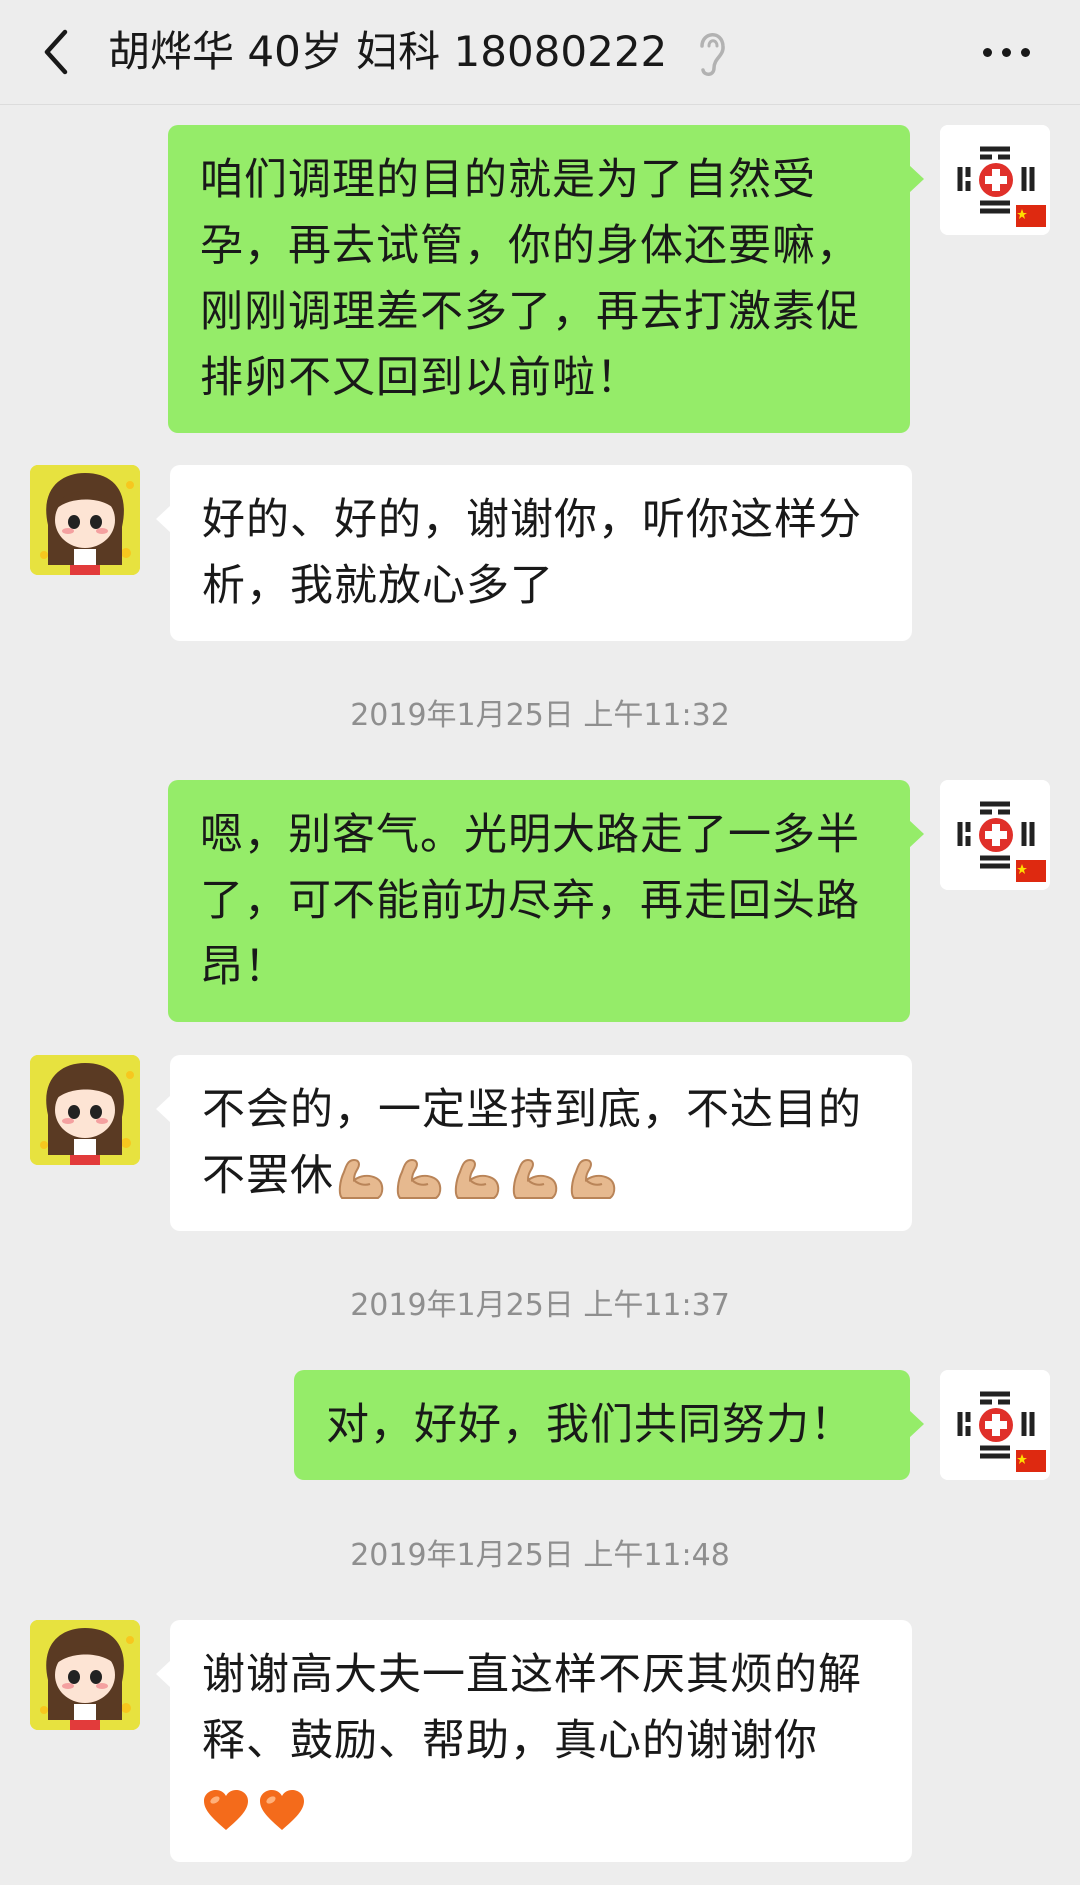  I want to click on timestamp: 2019年1月25日 上午11:32, so click(540, 715).